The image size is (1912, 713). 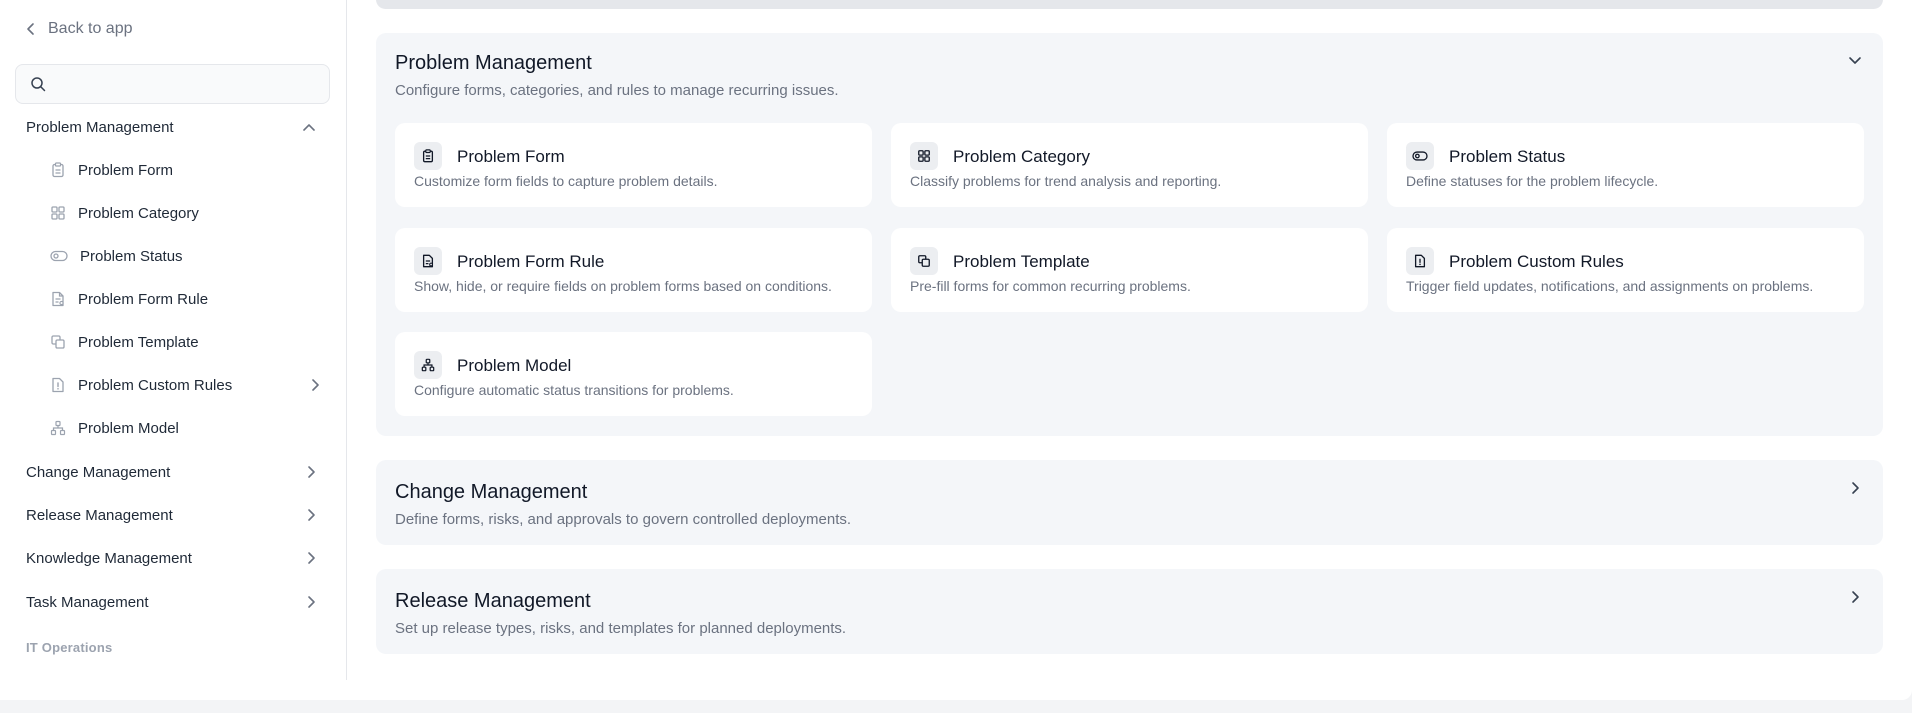 I want to click on back-to-app-label: Back to app, so click(x=90, y=28).